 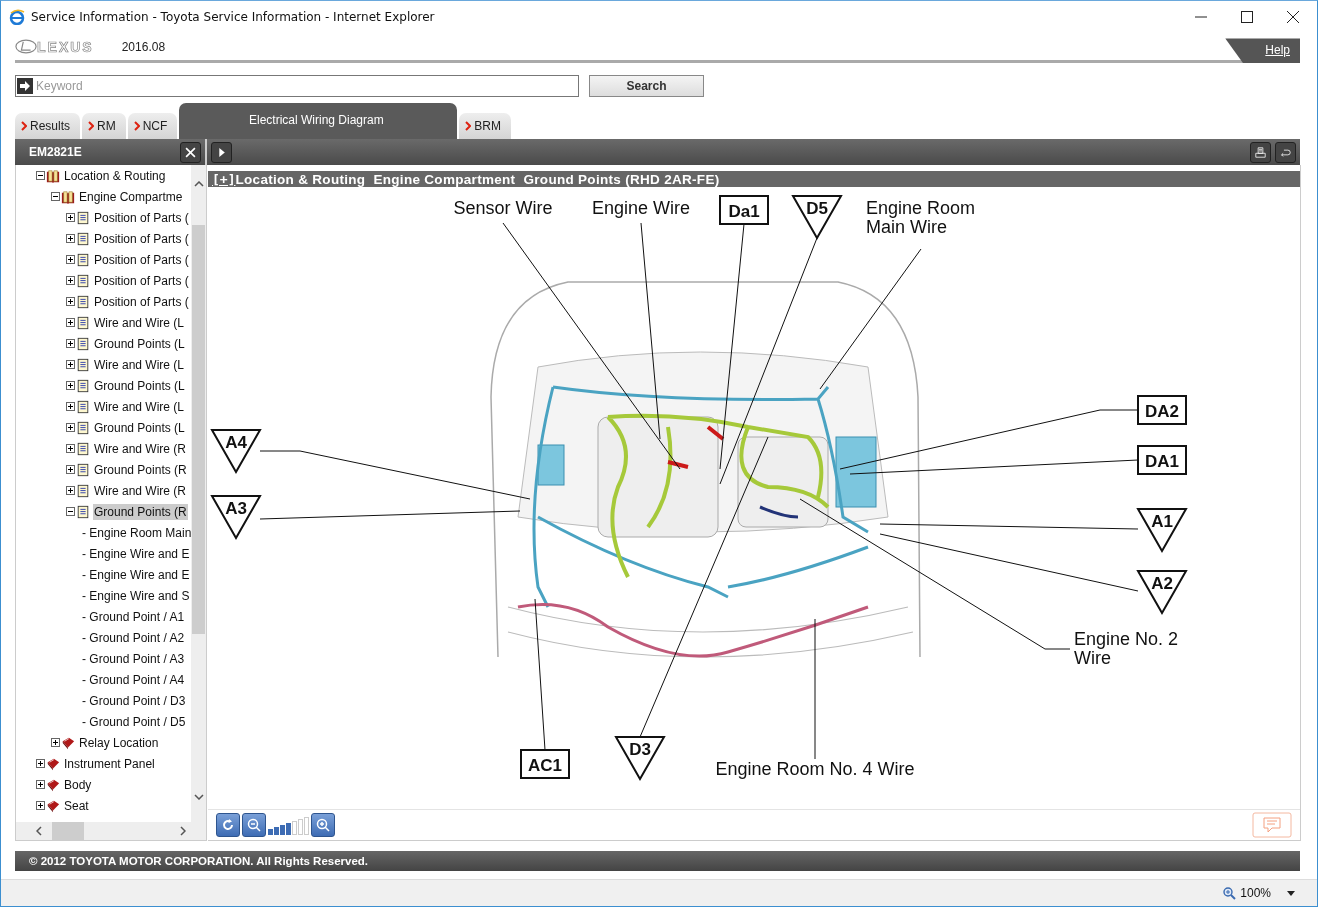 What do you see at coordinates (646, 86) in the screenshot?
I see `search-button: Search` at bounding box center [646, 86].